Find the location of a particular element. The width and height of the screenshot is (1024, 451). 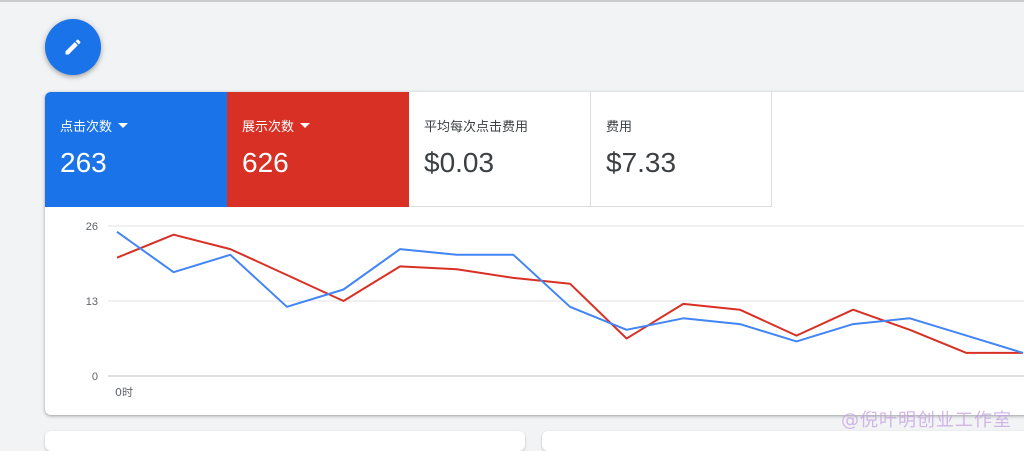

edit-button is located at coordinates (73, 47).